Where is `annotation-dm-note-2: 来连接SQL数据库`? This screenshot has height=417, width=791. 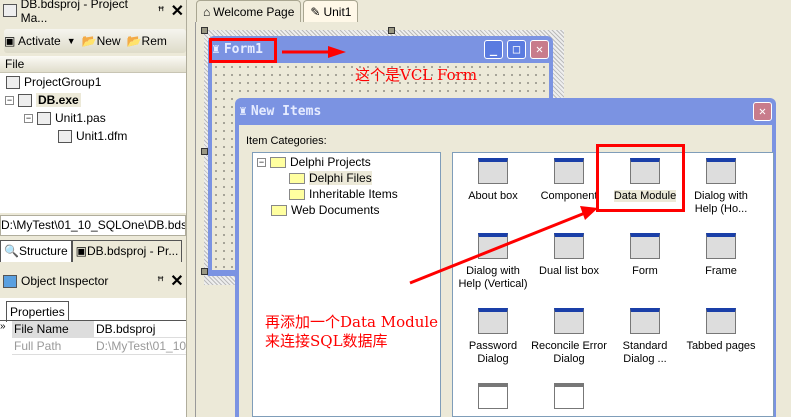
annotation-dm-note-2: 来连接SQL数据库 is located at coordinates (326, 341).